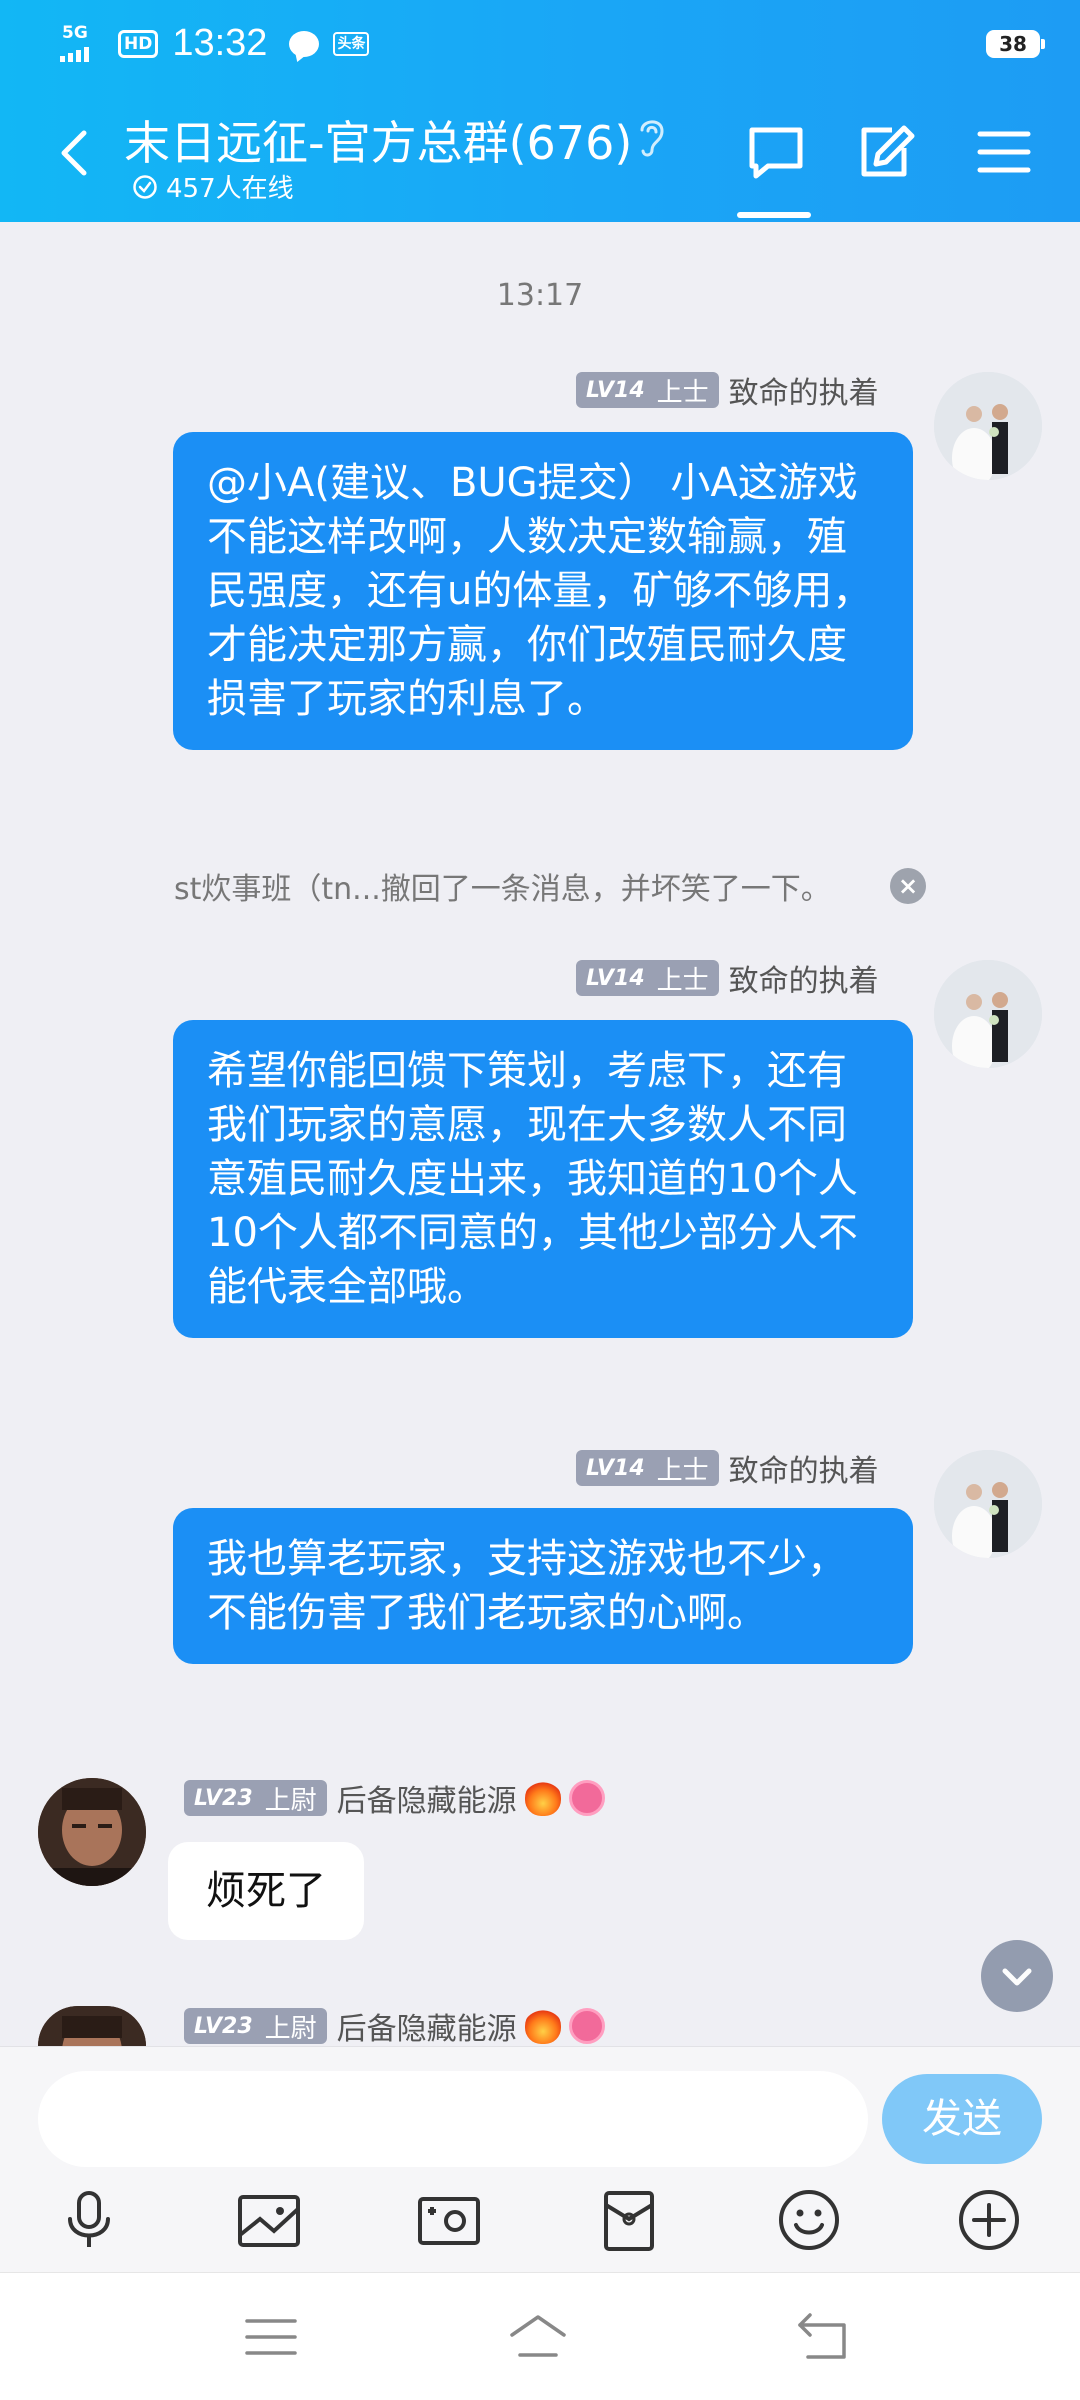  What do you see at coordinates (540, 295) in the screenshot?
I see `time-divider: 13:17` at bounding box center [540, 295].